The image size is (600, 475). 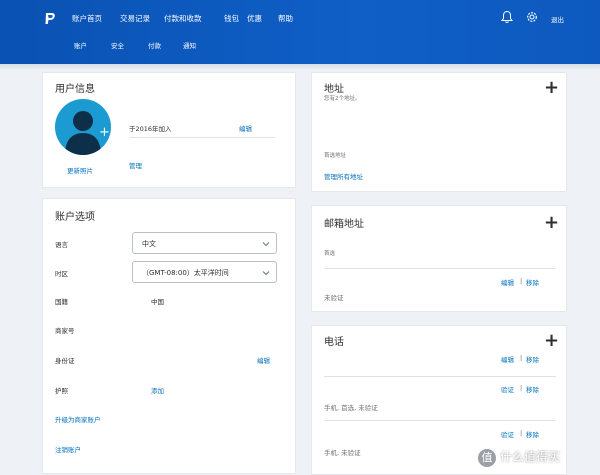 What do you see at coordinates (532, 389) in the screenshot?
I see `phone1-remove-link: 移除` at bounding box center [532, 389].